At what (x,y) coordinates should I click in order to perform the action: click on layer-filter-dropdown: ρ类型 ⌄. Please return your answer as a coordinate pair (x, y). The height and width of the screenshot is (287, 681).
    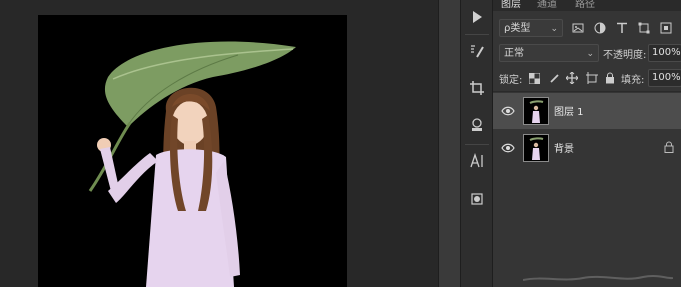
    Looking at the image, I should click on (531, 28).